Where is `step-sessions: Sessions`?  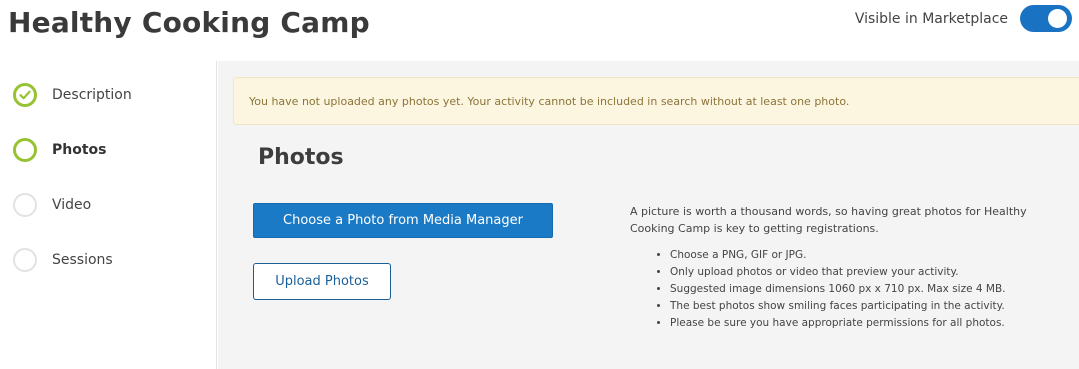
step-sessions: Sessions is located at coordinates (63, 260).